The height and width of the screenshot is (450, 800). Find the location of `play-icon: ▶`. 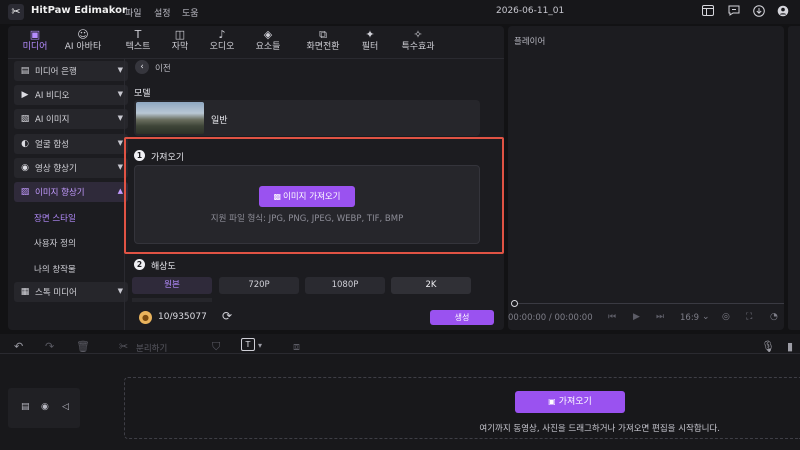

play-icon: ▶ is located at coordinates (636, 317).